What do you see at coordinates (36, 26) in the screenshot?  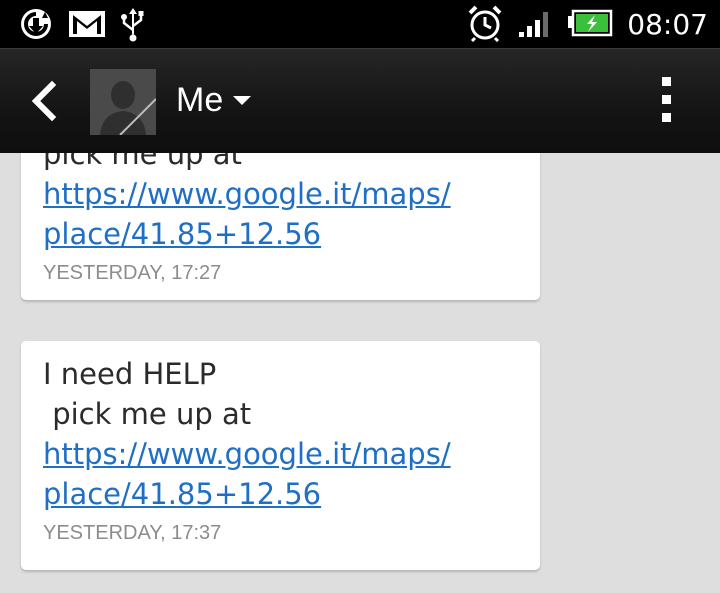 I see `sync-icon` at bounding box center [36, 26].